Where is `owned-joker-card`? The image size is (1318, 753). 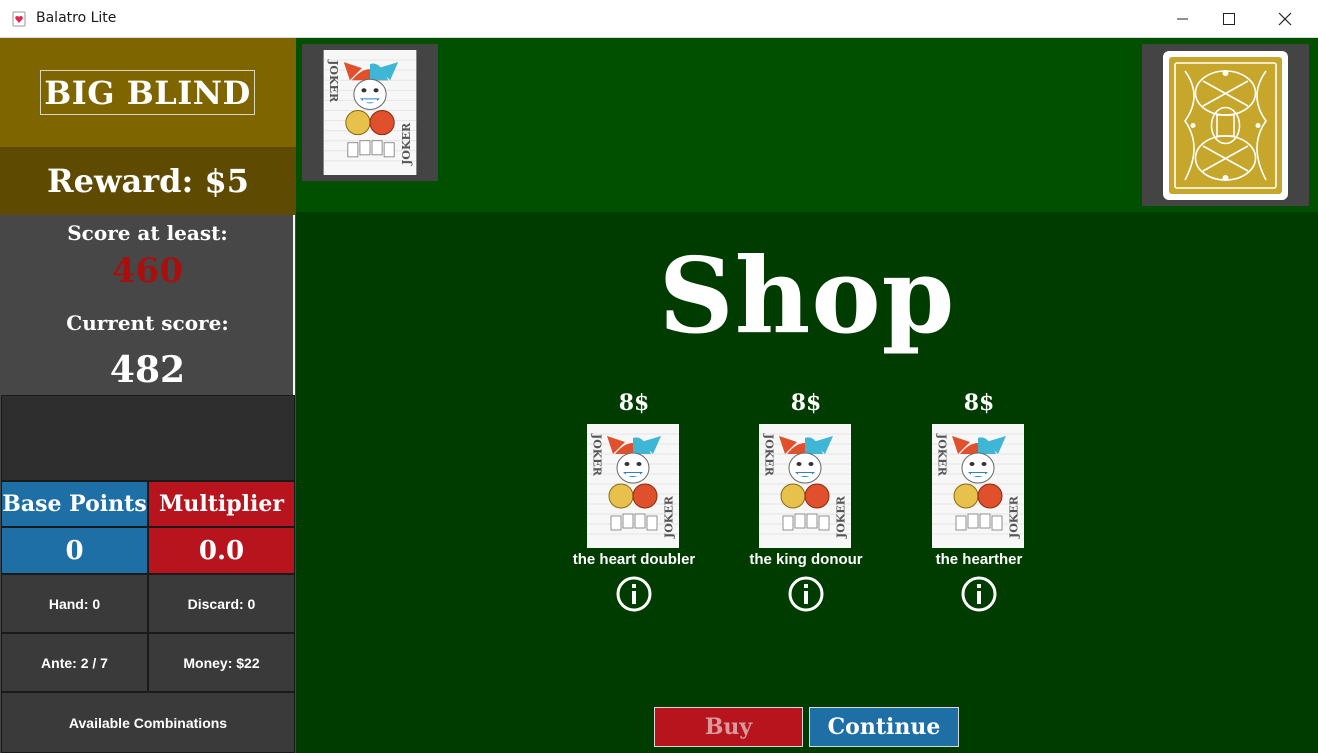
owned-joker-card is located at coordinates (370, 112).